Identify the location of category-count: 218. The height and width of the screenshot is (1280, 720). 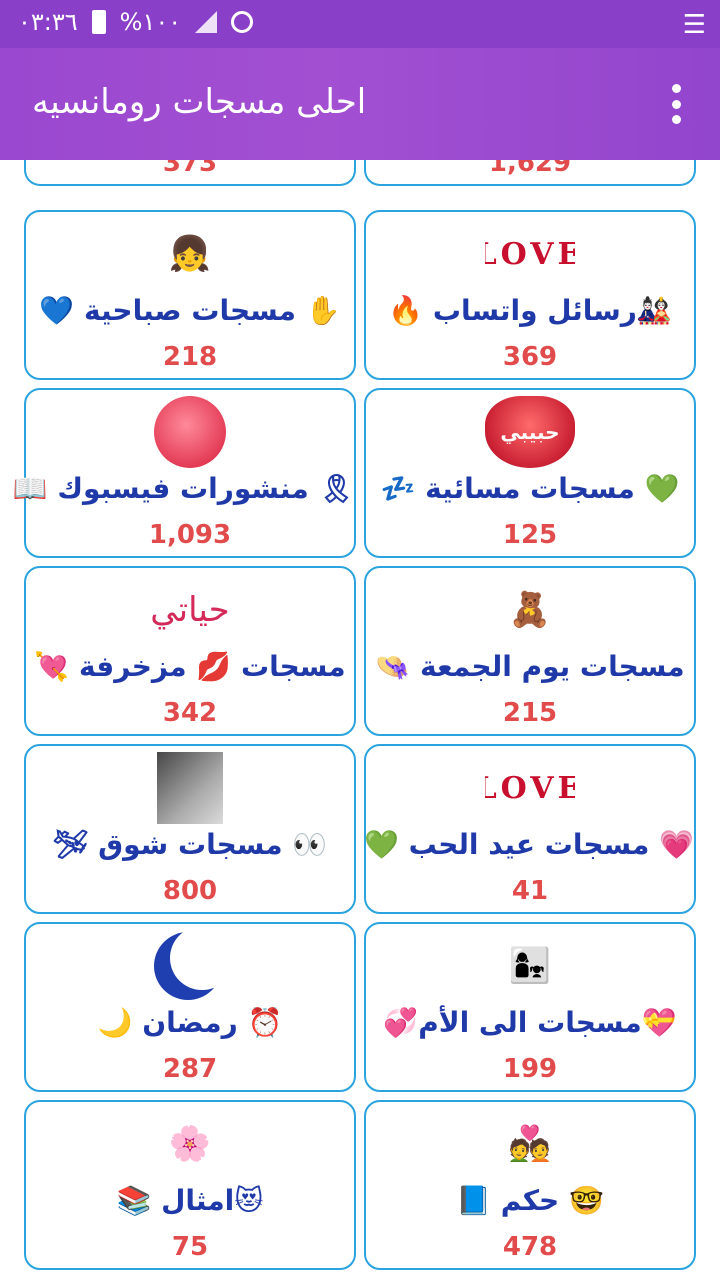
(190, 357).